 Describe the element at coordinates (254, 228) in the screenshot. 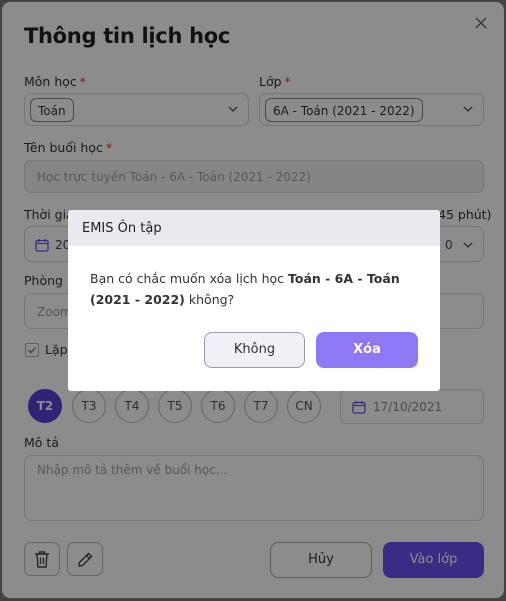

I see `dialog-header: EMIS Ôn tập` at that location.